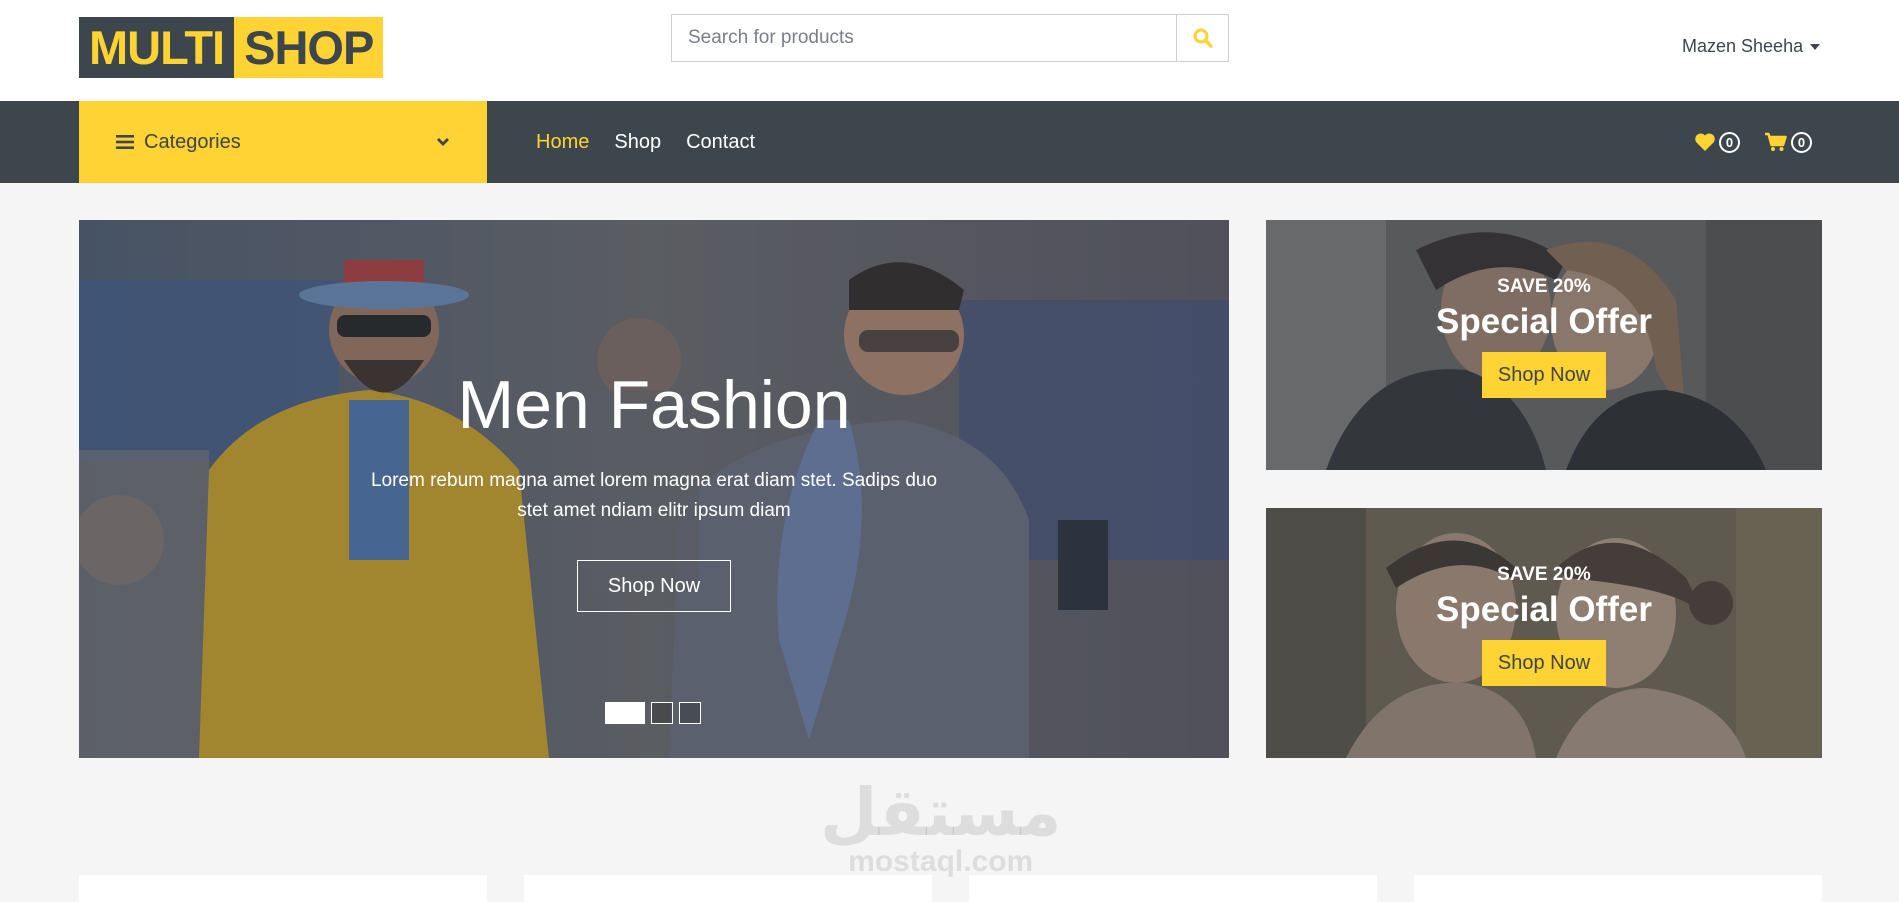 Image resolution: width=1899 pixels, height=902 pixels. Describe the element at coordinates (1544, 663) in the screenshot. I see `offer-shop-now-button-2: Shop Now` at that location.